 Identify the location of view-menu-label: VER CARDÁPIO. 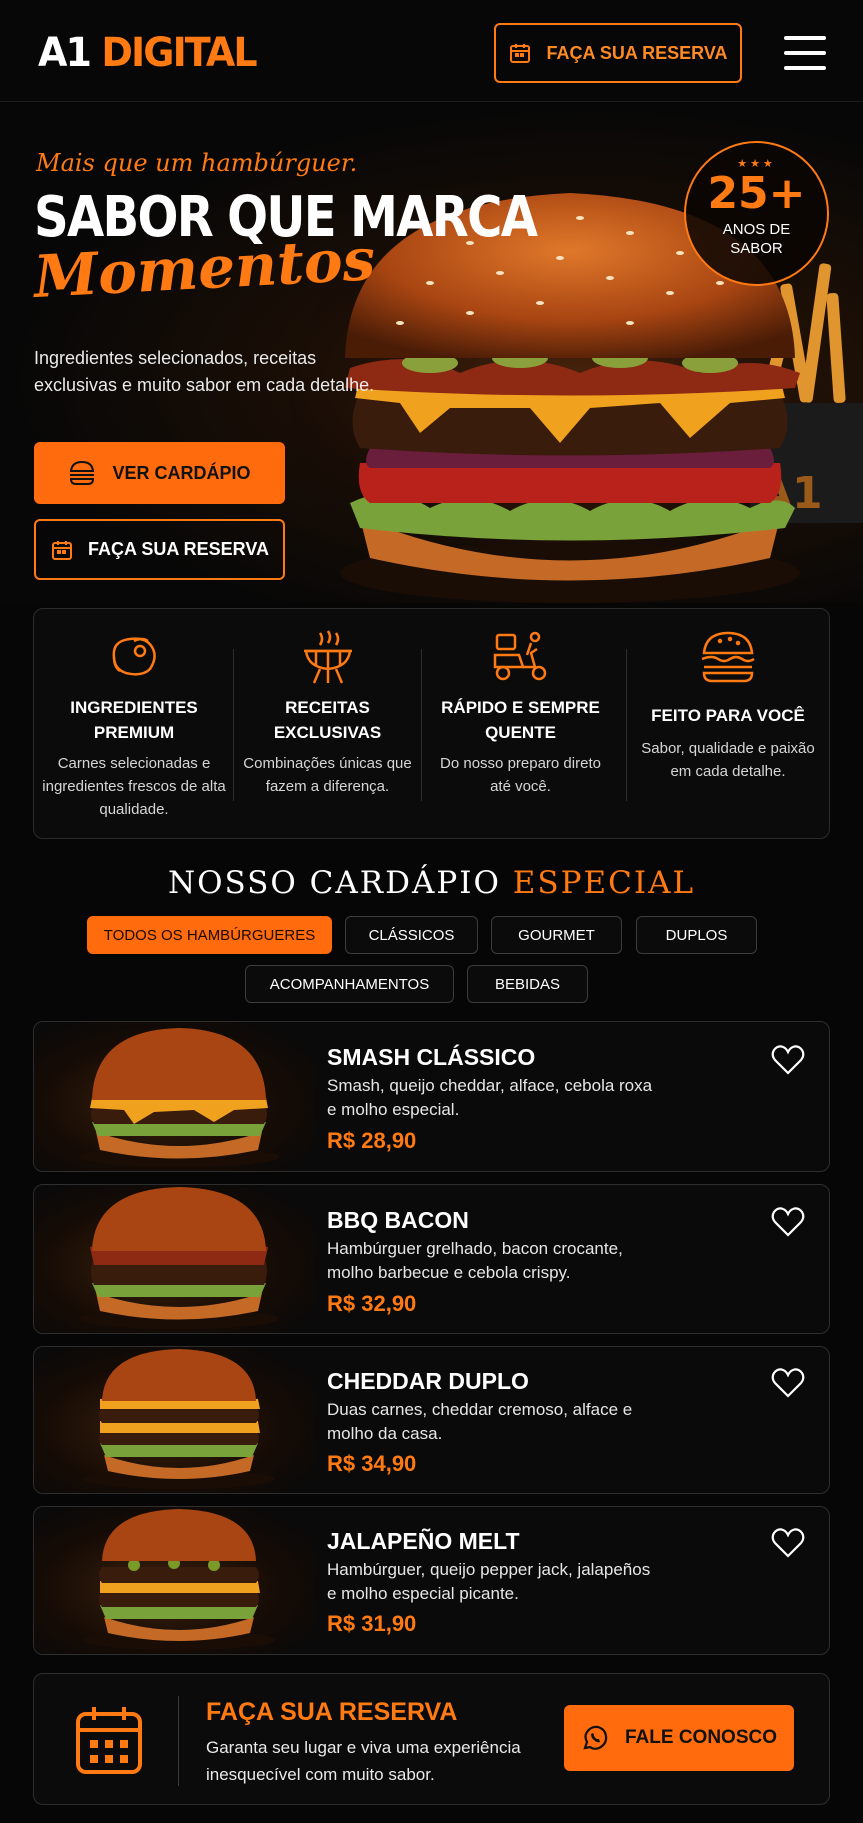
(181, 472).